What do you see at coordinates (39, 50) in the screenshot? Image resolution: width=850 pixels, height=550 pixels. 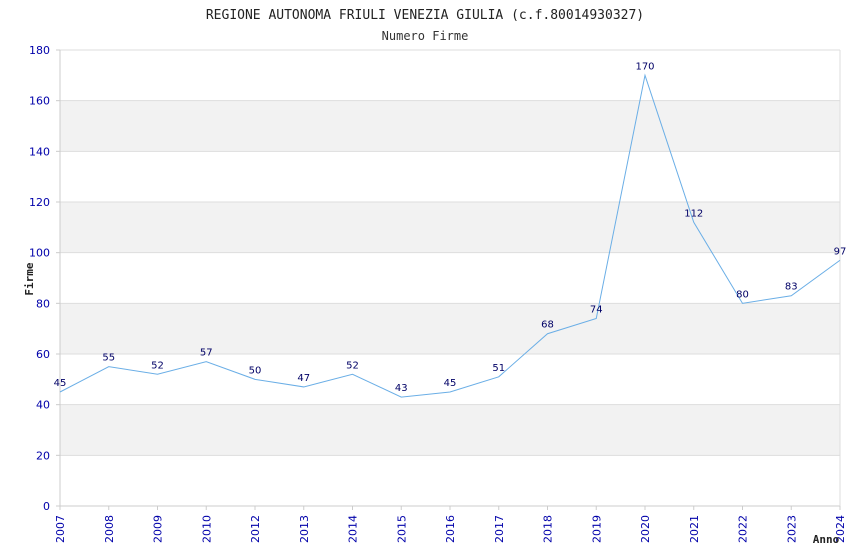 I see `y-tick-label: 180` at bounding box center [39, 50].